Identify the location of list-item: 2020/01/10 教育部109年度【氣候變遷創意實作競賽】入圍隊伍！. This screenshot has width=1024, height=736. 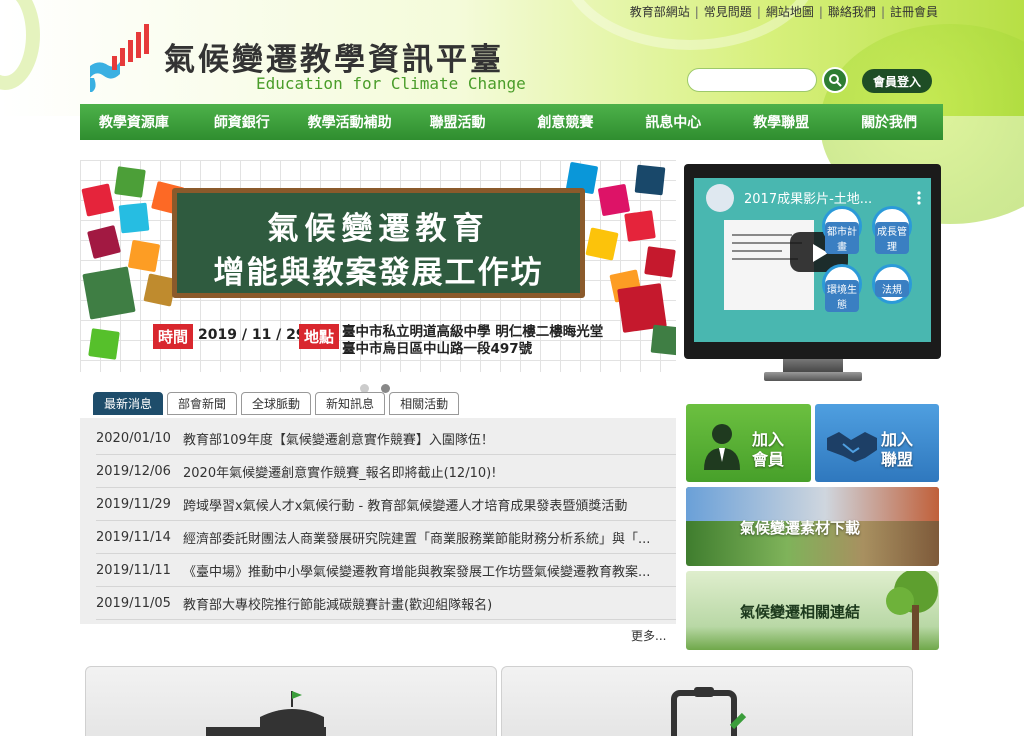
(386, 438).